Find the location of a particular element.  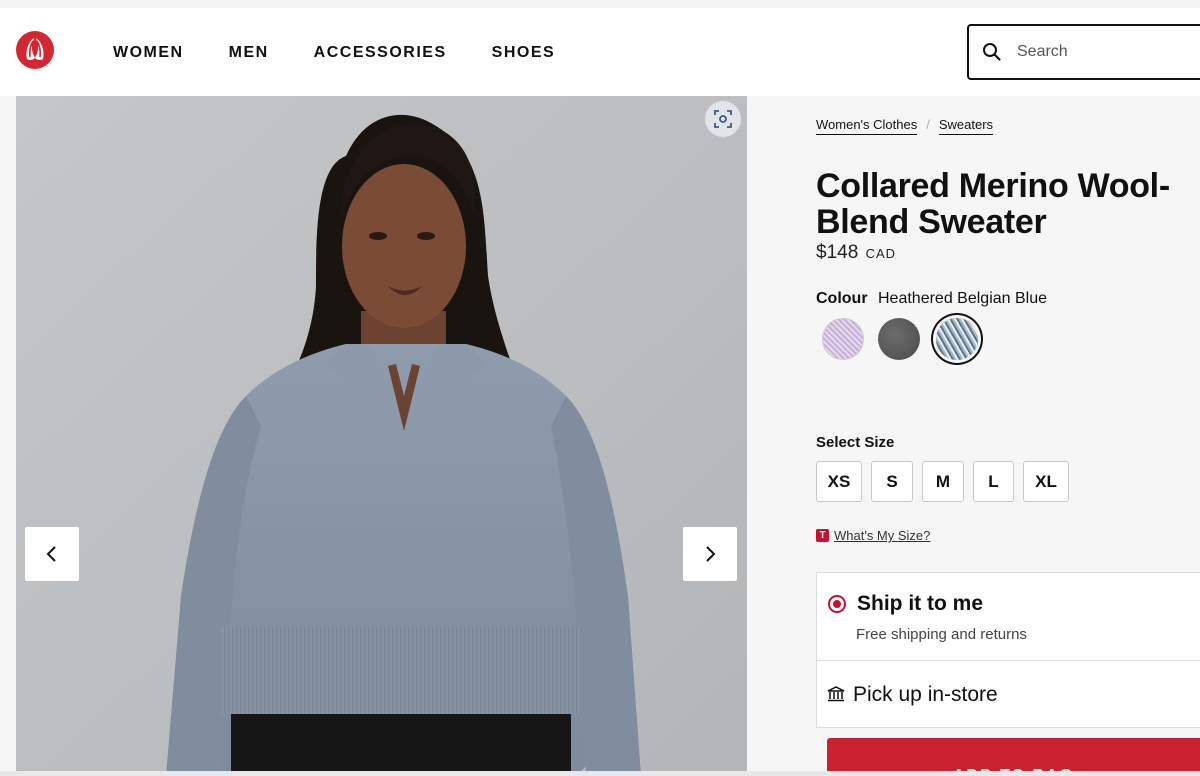

previous-image-button is located at coordinates (52, 554).